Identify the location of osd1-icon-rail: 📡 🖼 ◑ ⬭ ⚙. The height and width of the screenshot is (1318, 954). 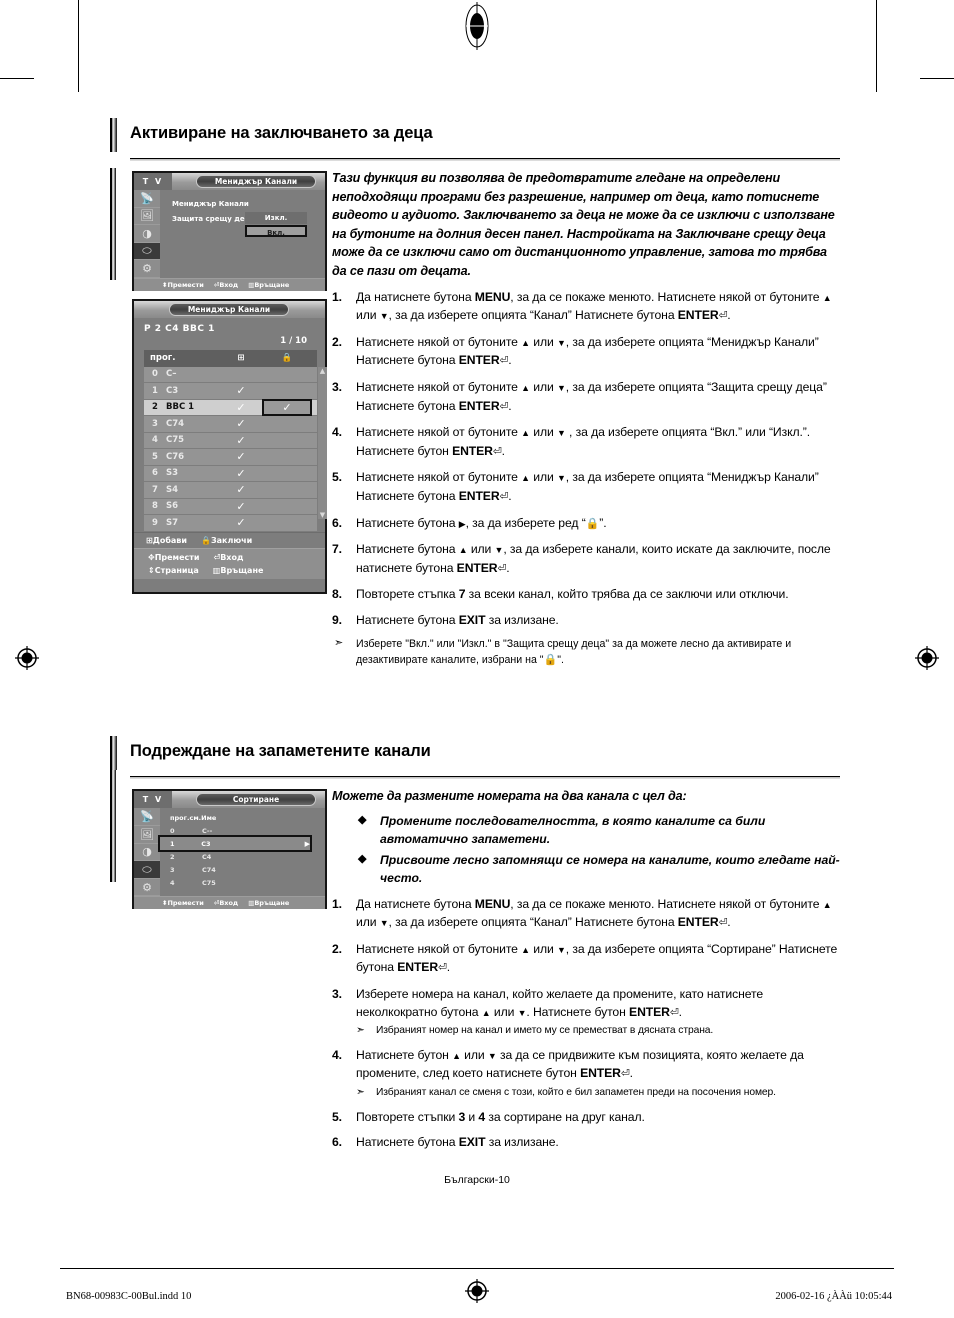
(147, 234).